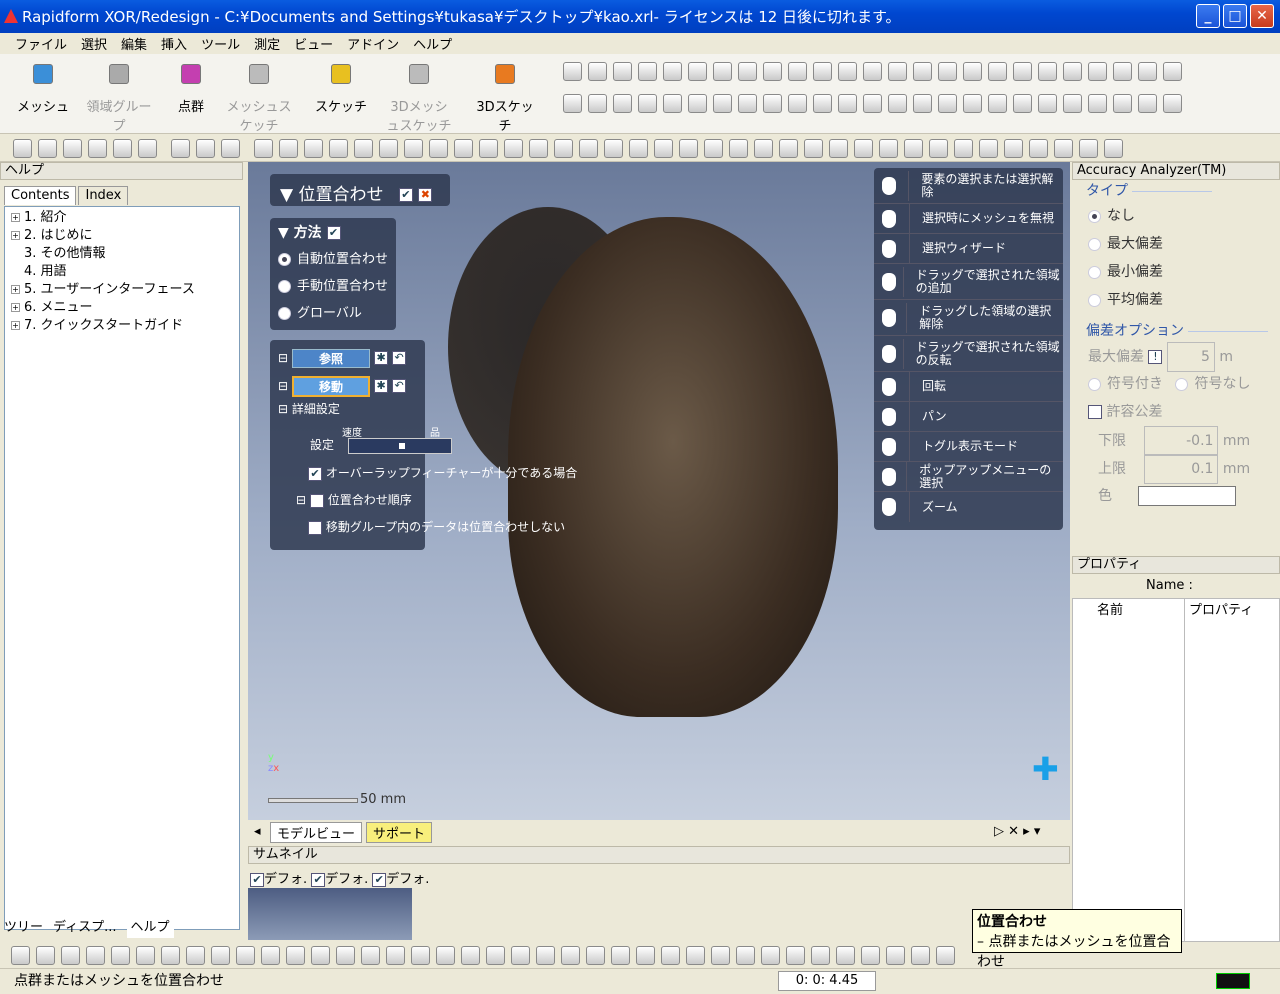 The image size is (1280, 994). What do you see at coordinates (1235, 16) in the screenshot?
I see `maximize-button: □` at bounding box center [1235, 16].